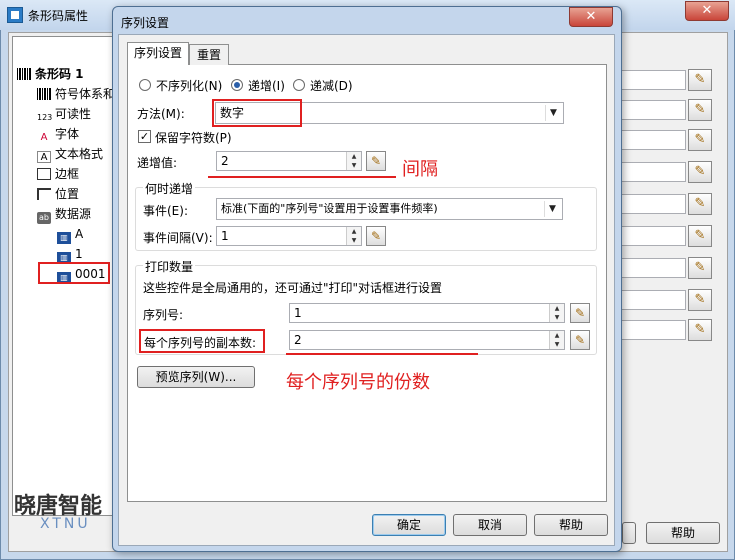  Describe the element at coordinates (193, 138) in the screenshot. I see `keep-chars-label: 保留字符数(P)` at that location.